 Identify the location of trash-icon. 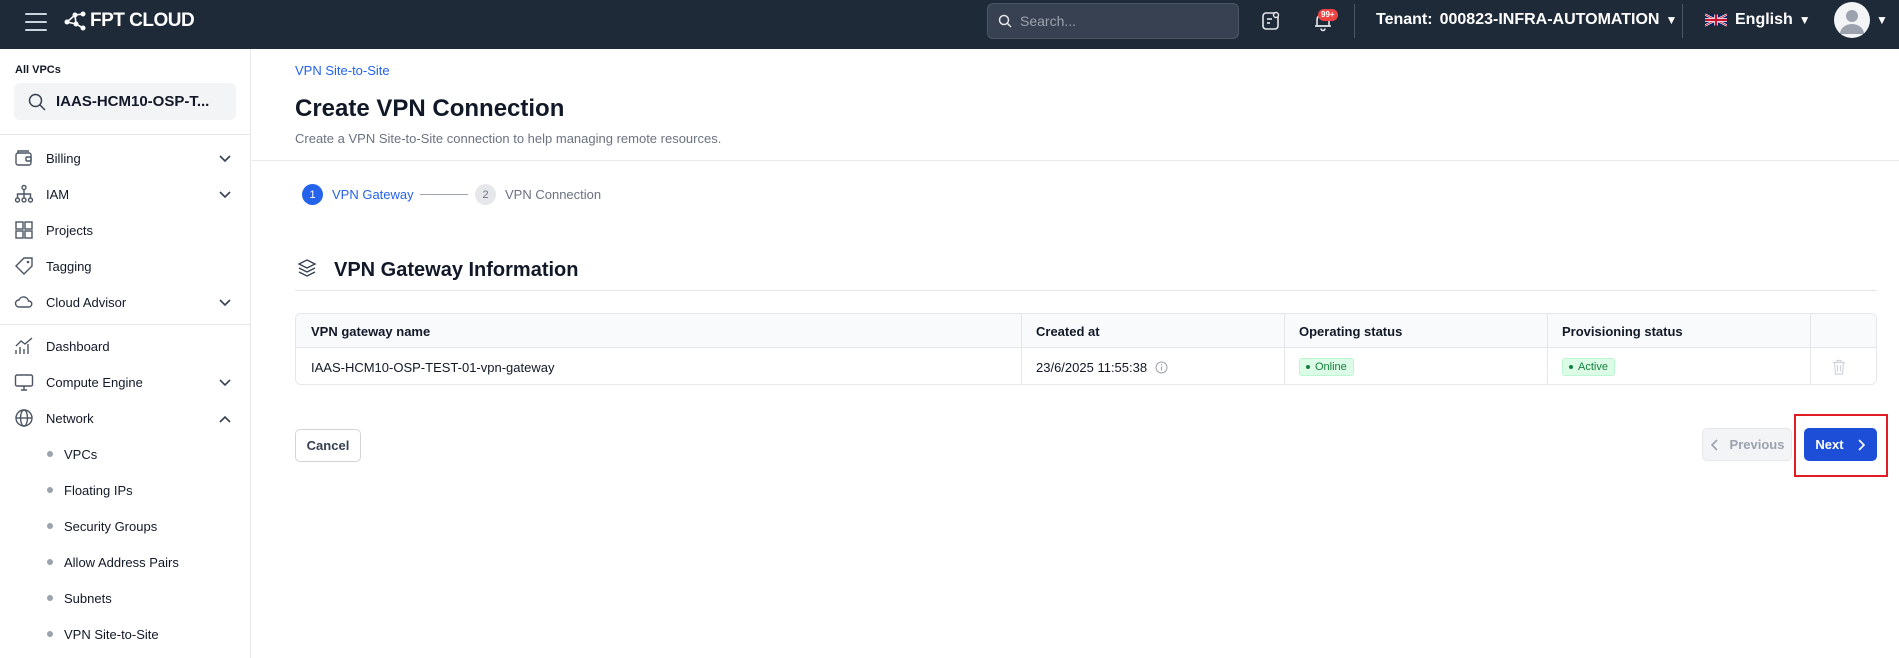
(1839, 367).